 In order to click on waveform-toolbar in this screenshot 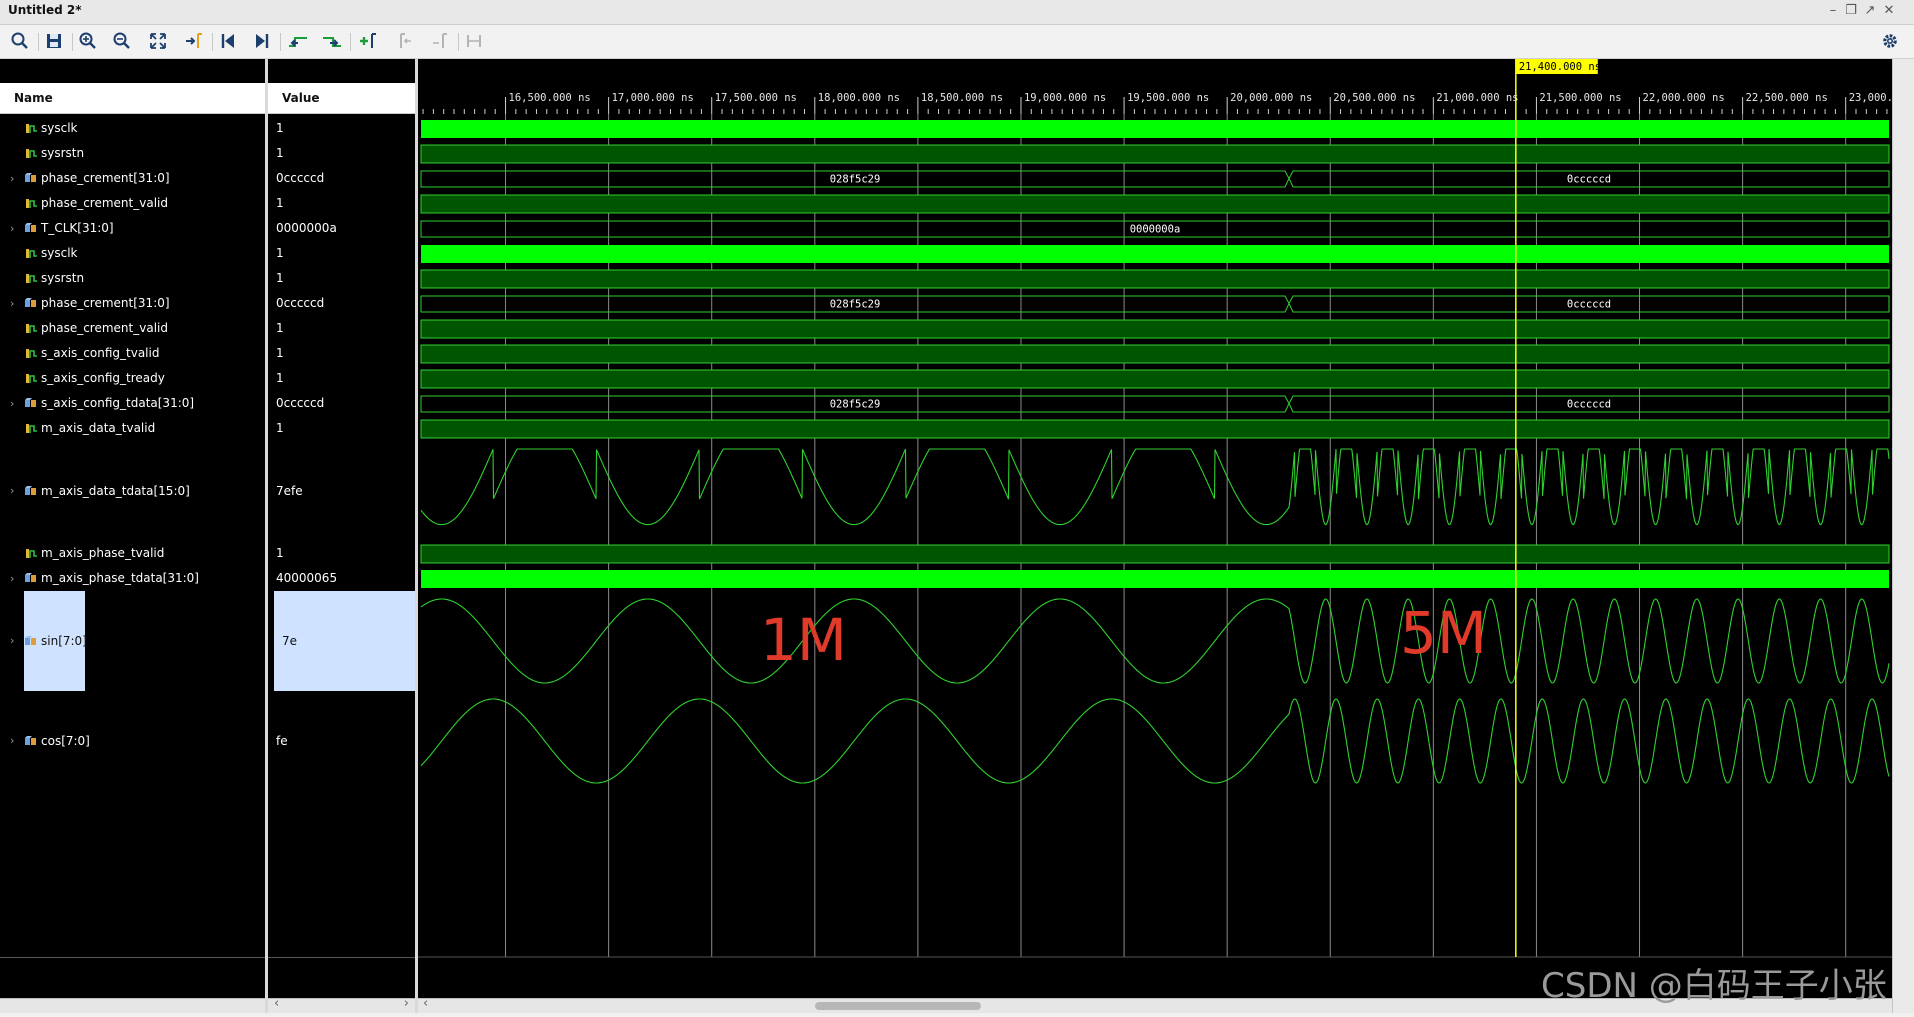, I will do `click(957, 42)`.